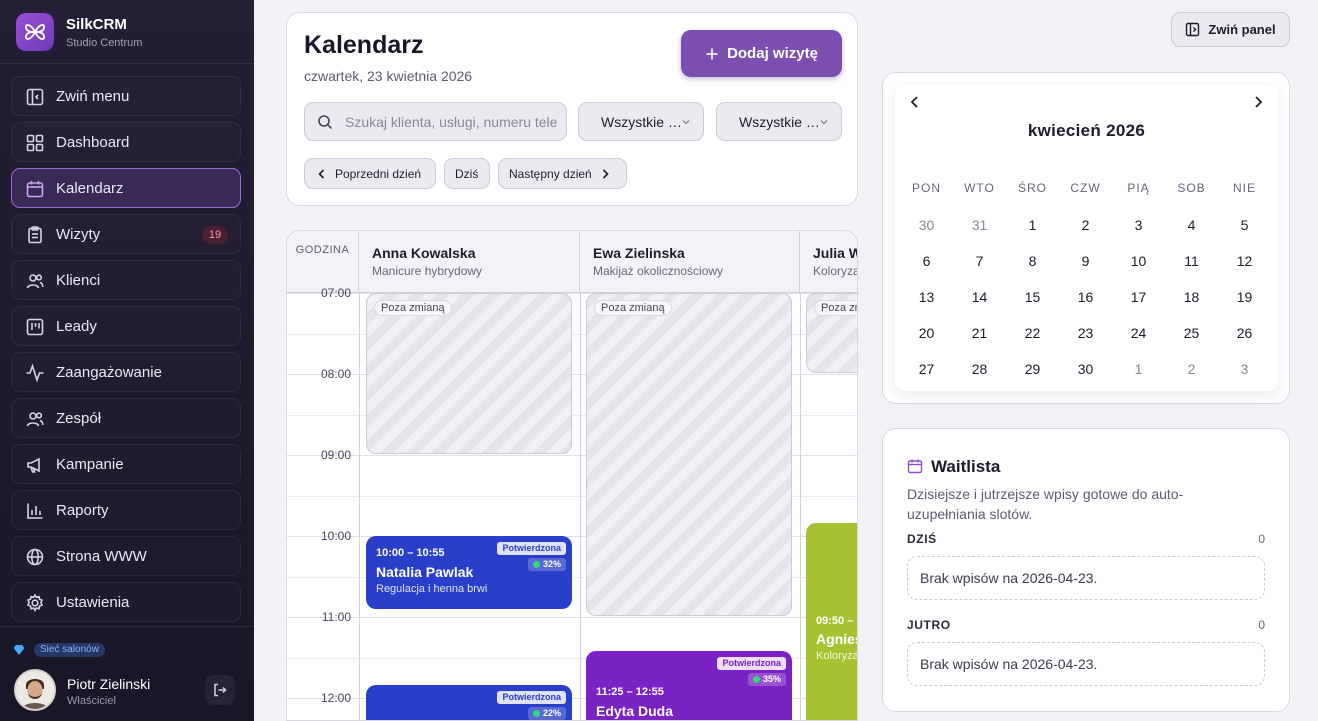  Describe the element at coordinates (427, 271) in the screenshot. I see `staff-role: Manicure hybrydowy` at that location.